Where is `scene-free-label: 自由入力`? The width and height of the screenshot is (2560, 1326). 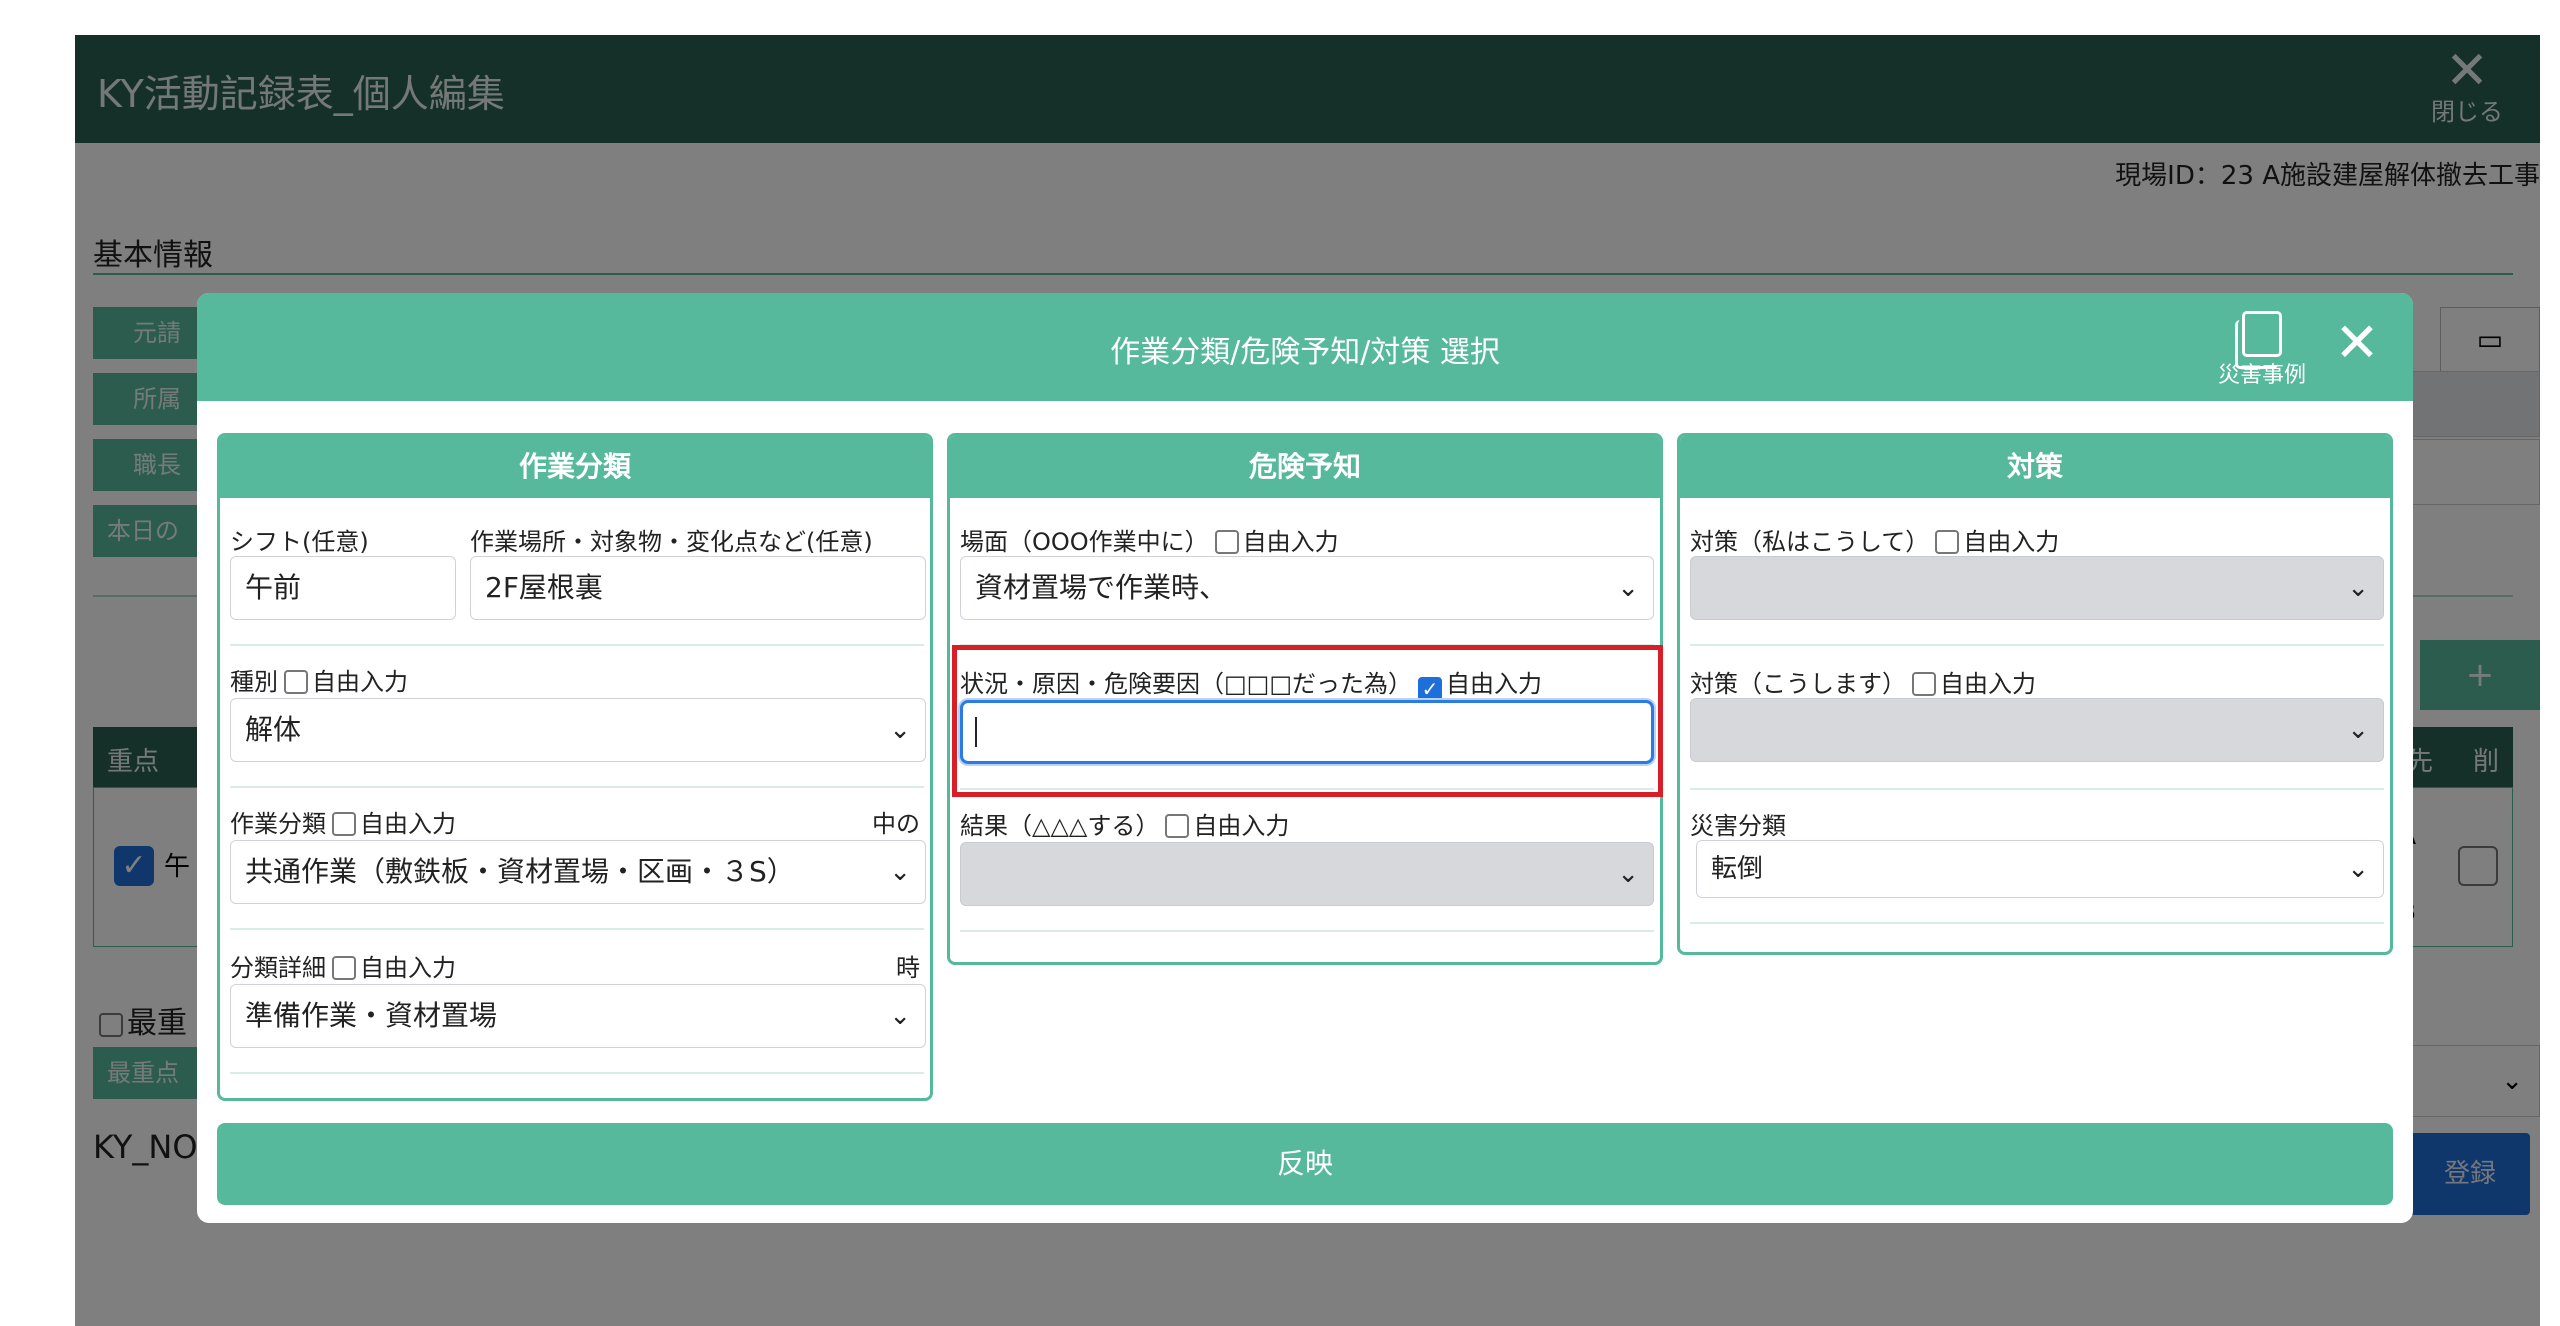
scene-free-label: 自由入力 is located at coordinates (1290, 542).